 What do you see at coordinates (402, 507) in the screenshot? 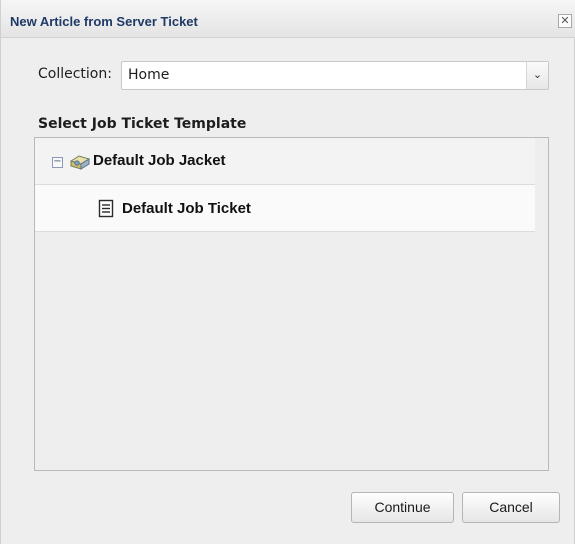
I see `continue-button: Continue` at bounding box center [402, 507].